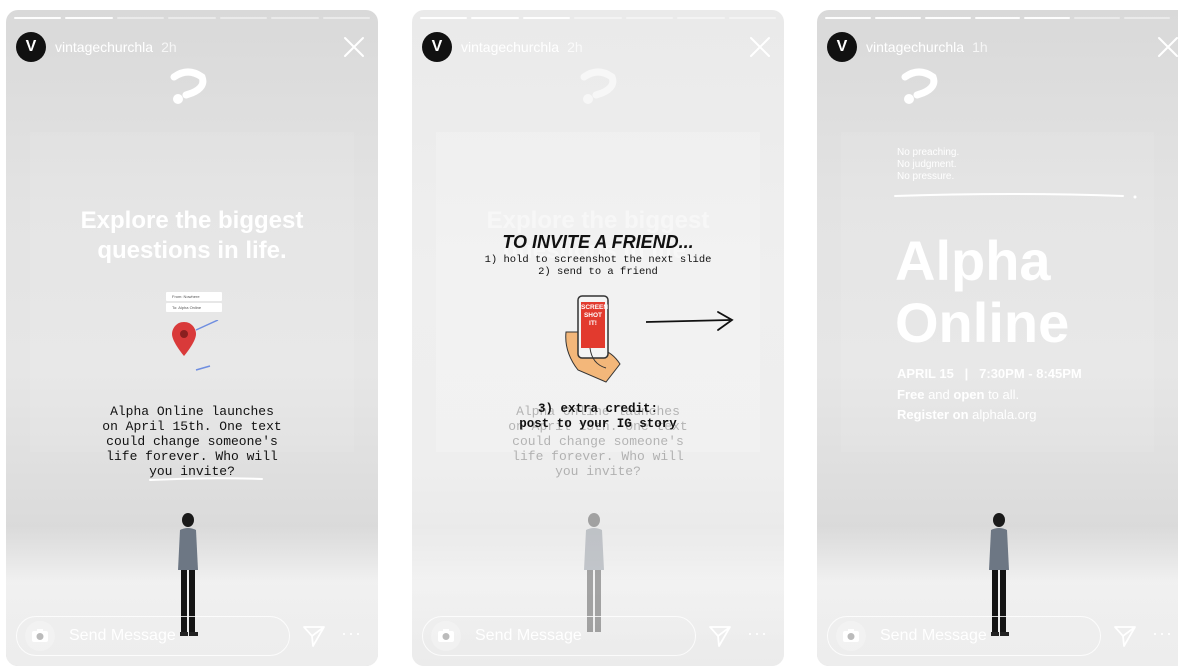 Image resolution: width=1178 pixels, height=666 pixels. What do you see at coordinates (973, 260) in the screenshot?
I see `event-title-line-1: Alpha` at bounding box center [973, 260].